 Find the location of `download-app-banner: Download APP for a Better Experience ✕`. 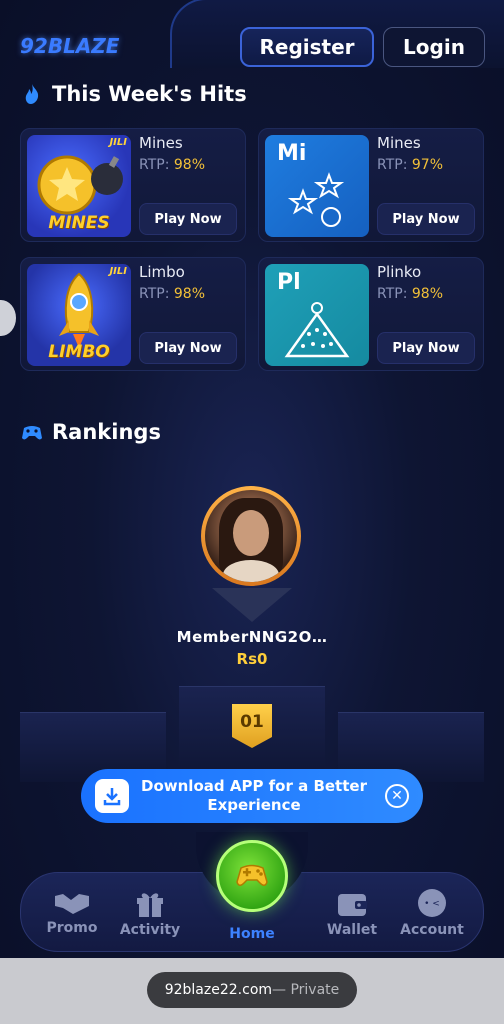

download-app-banner: Download APP for a Better Experience ✕ is located at coordinates (252, 796).